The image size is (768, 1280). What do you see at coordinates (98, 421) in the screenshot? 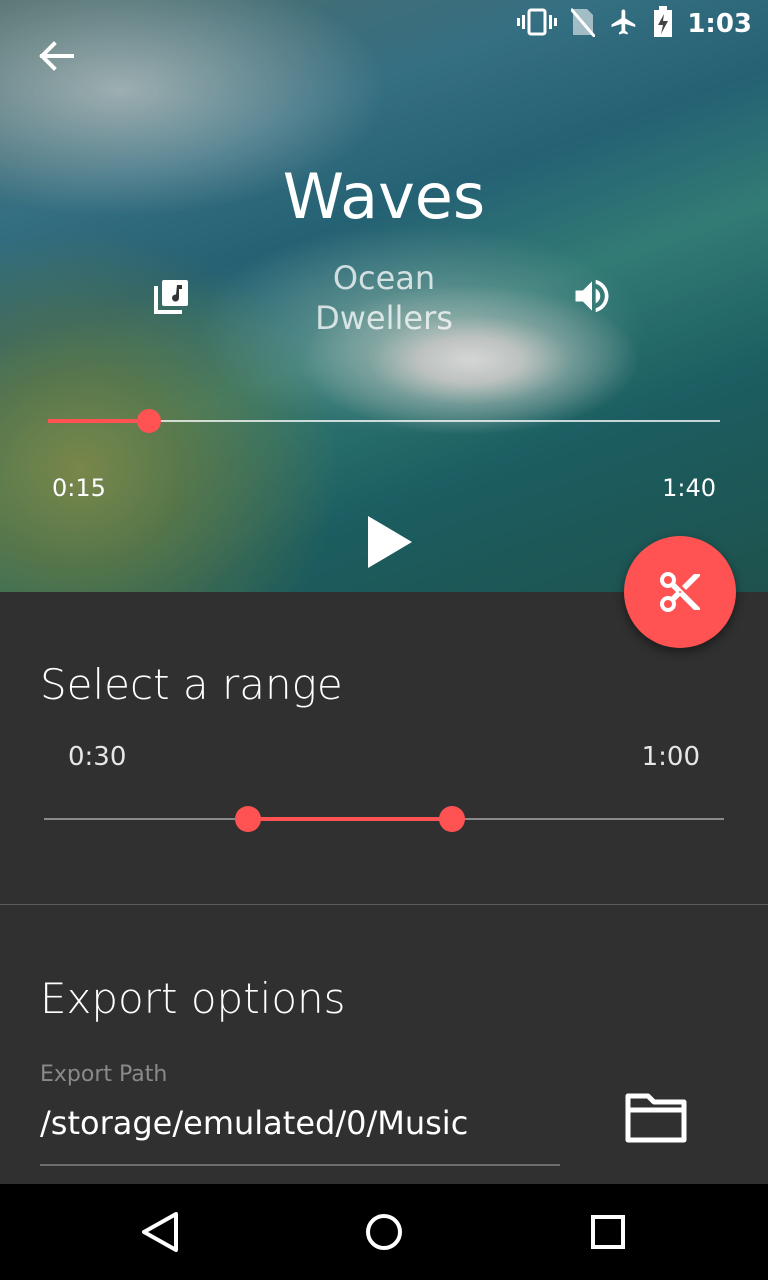
I see `seek-progress` at bounding box center [98, 421].